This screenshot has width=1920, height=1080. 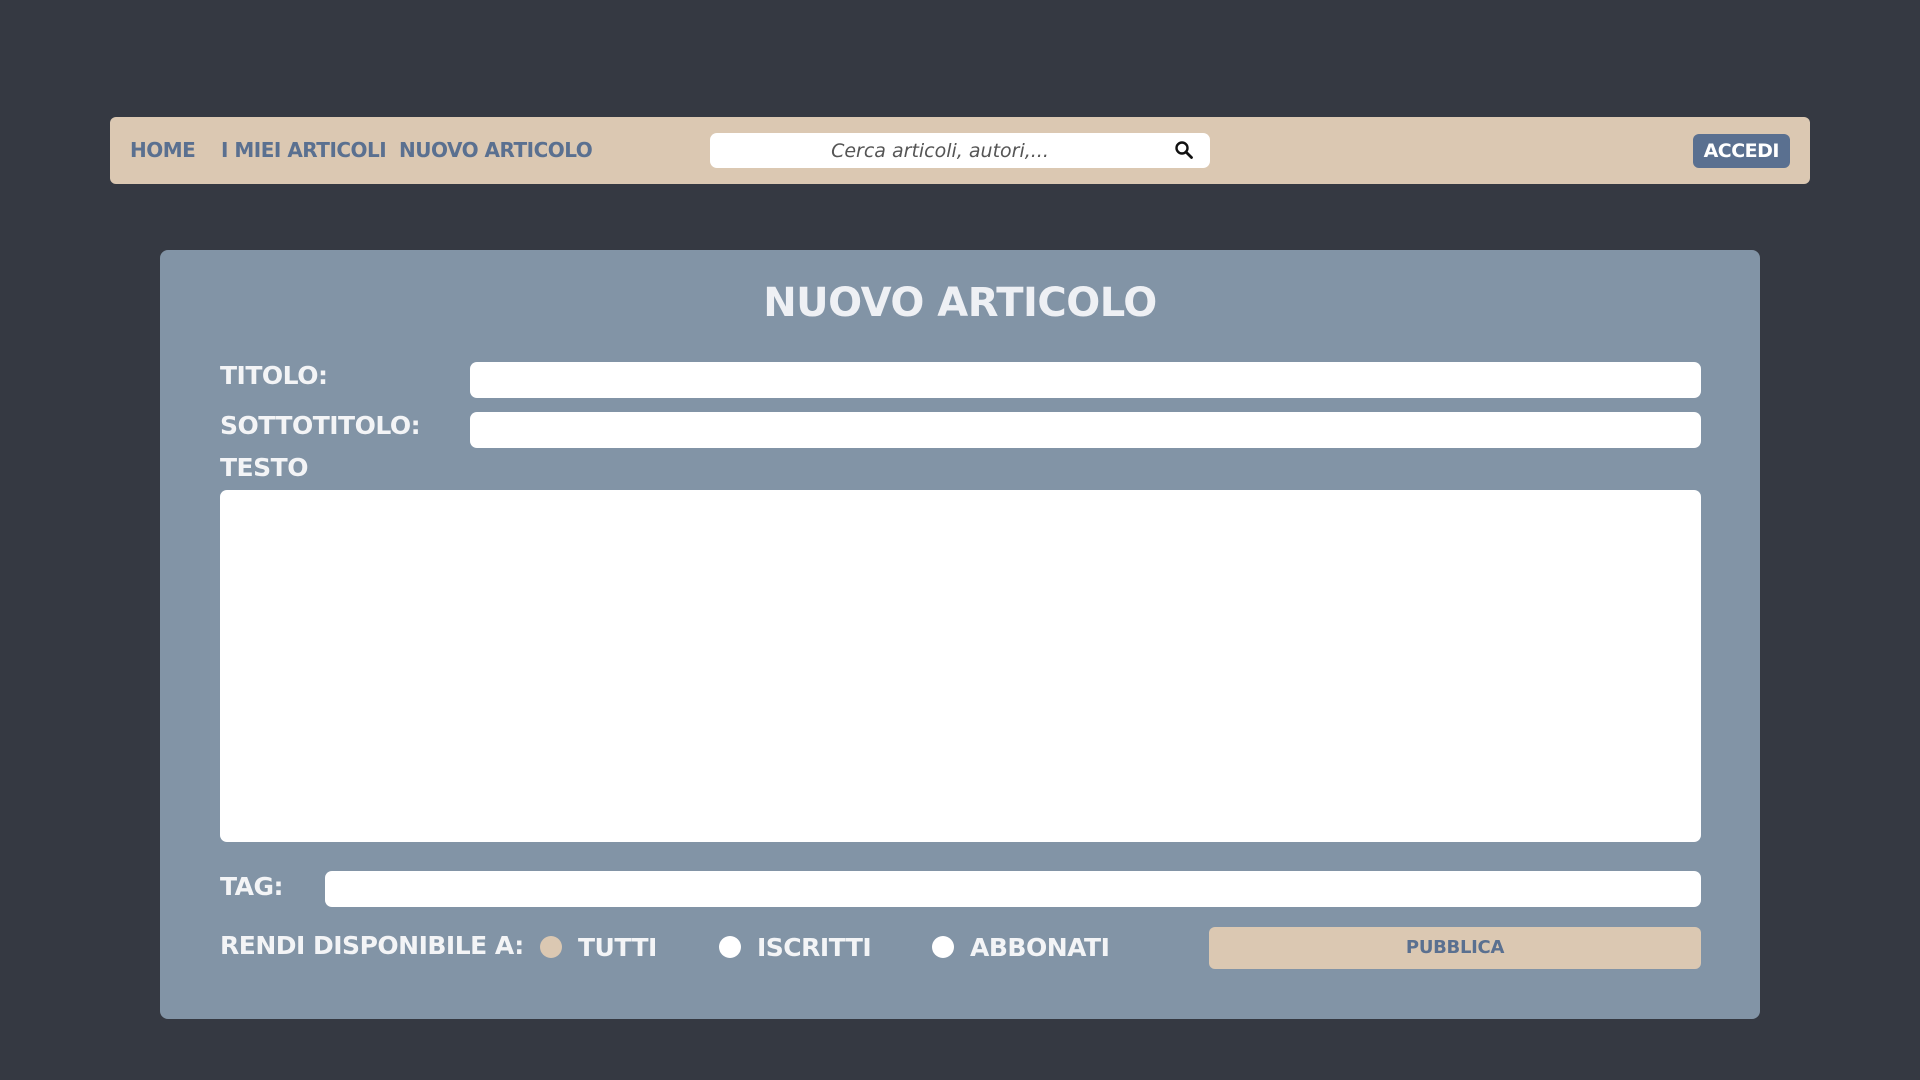 I want to click on radio-button-tutti, so click(x=551, y=947).